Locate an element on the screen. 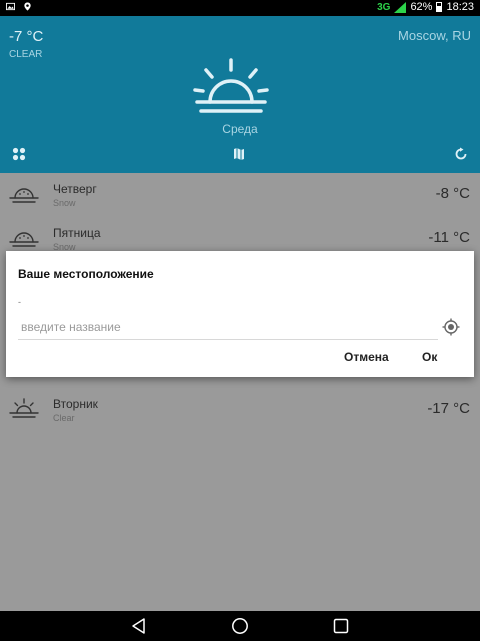  current-day: Среда is located at coordinates (240, 129).